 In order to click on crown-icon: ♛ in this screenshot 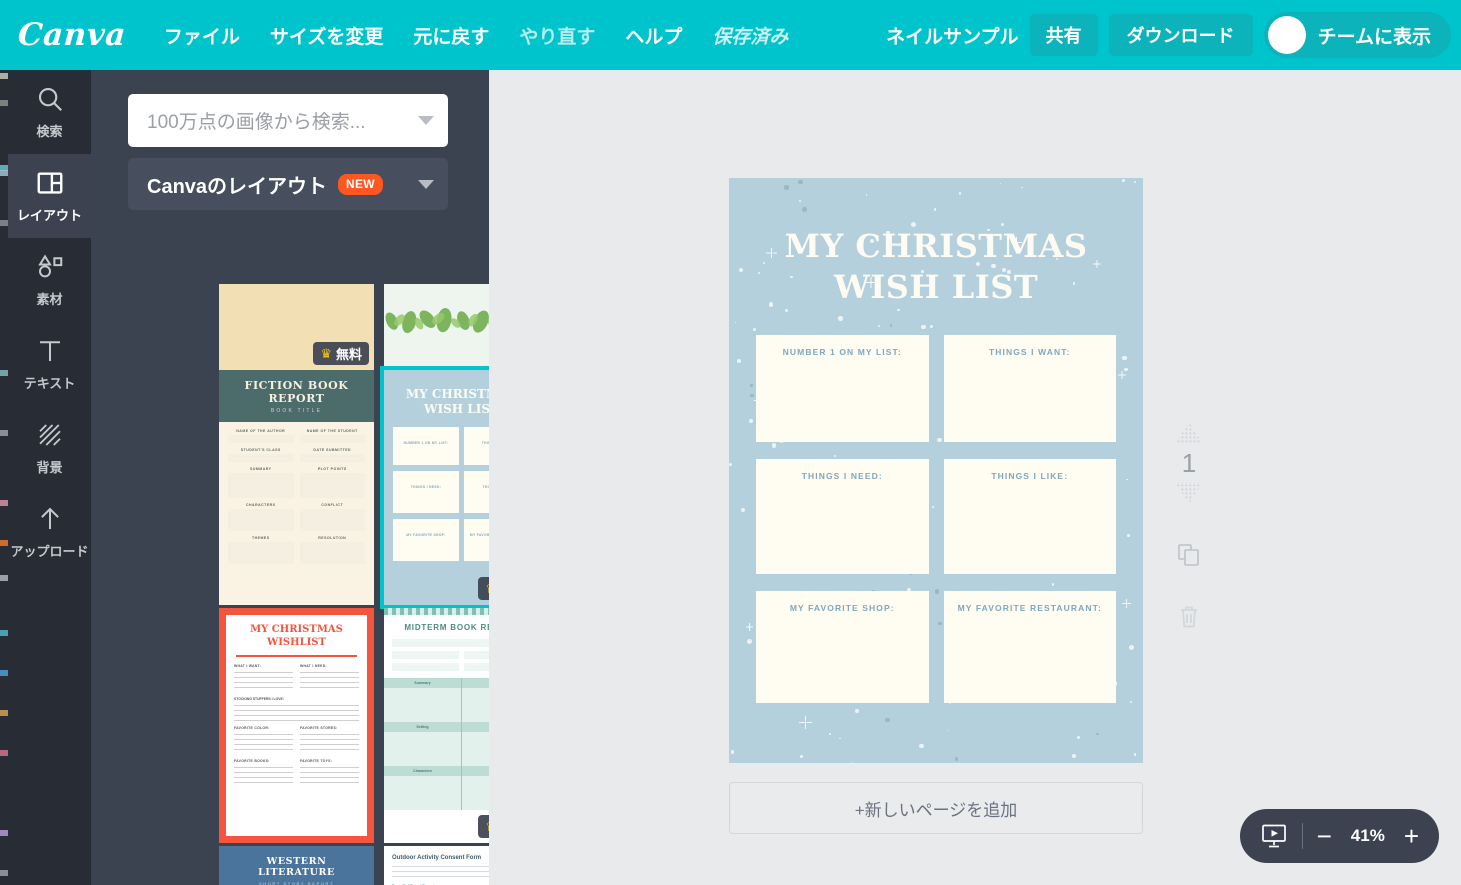, I will do `click(326, 353)`.